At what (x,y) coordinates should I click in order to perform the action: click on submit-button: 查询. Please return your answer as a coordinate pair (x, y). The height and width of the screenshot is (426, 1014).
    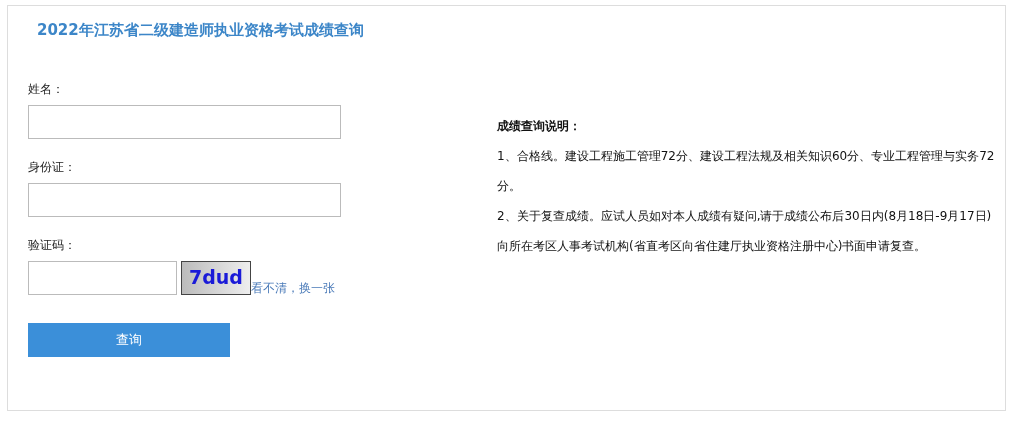
    Looking at the image, I should click on (129, 340).